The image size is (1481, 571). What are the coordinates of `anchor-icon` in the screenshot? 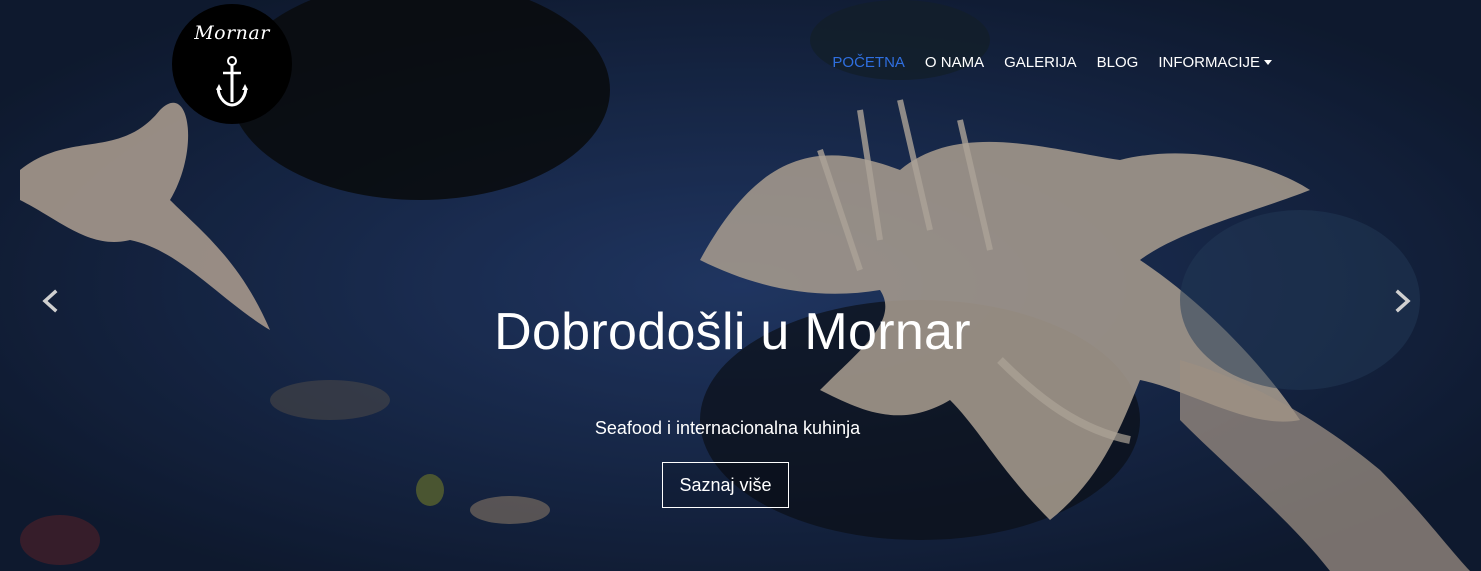 It's located at (232, 81).